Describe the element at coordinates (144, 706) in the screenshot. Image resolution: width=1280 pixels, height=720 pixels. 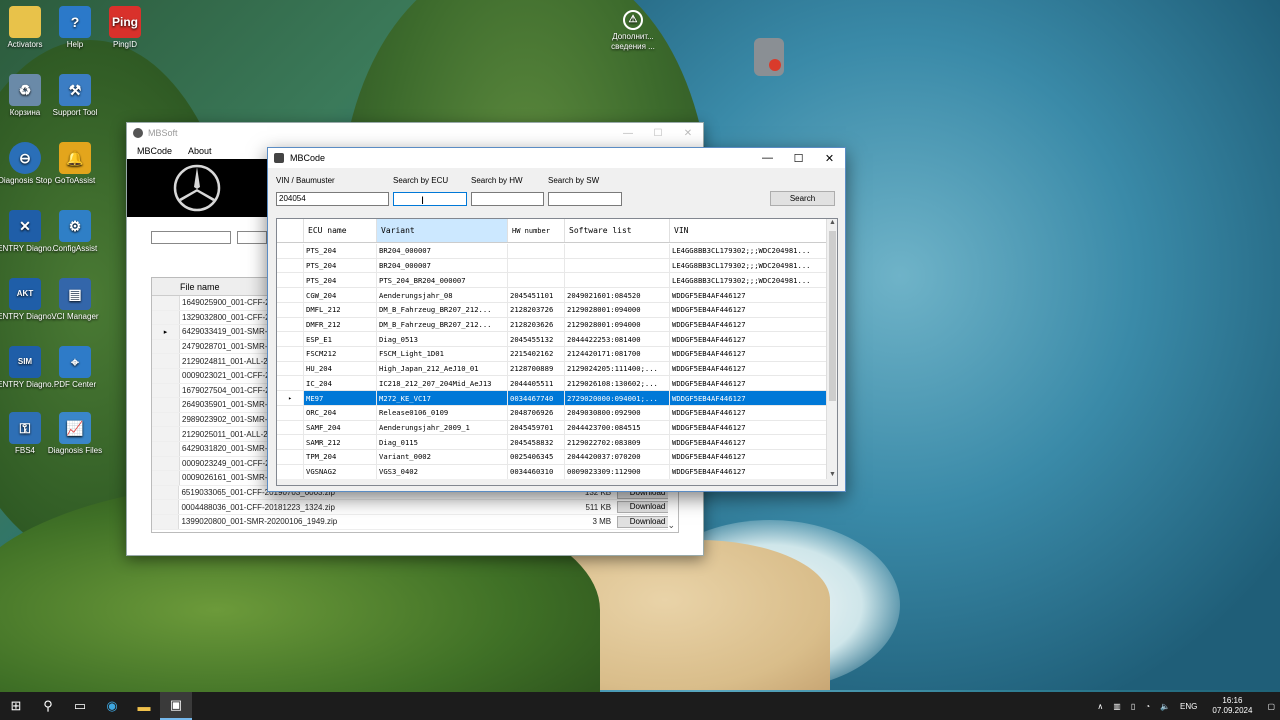
I see `file-explorer-icon: ▬` at that location.